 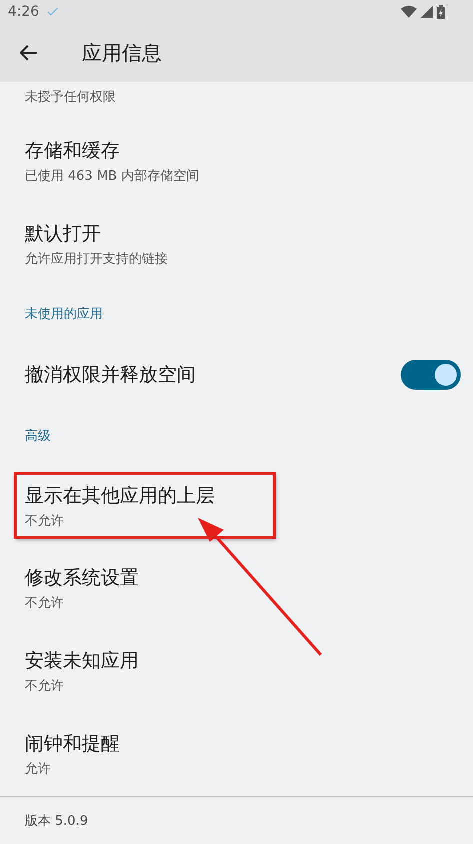 What do you see at coordinates (73, 151) in the screenshot?
I see `item-title: 存储和缓存` at bounding box center [73, 151].